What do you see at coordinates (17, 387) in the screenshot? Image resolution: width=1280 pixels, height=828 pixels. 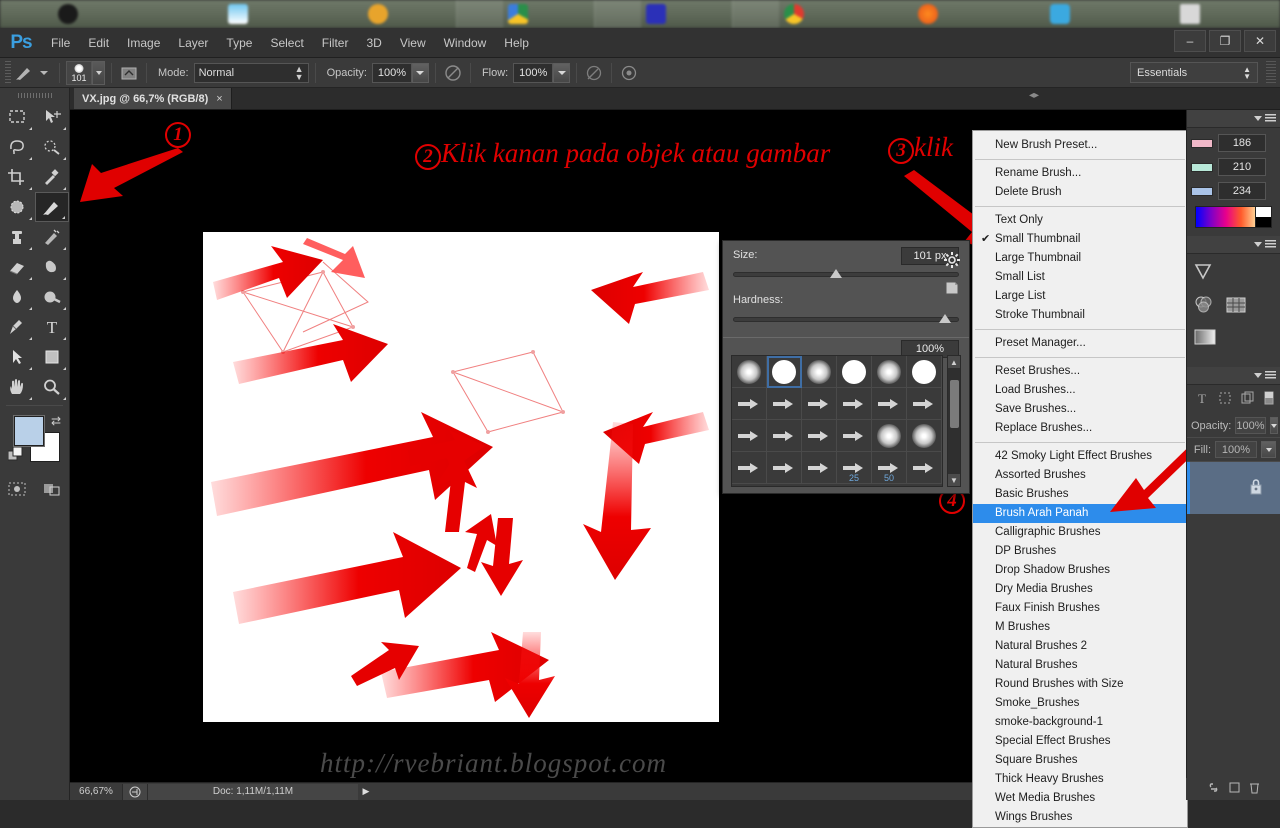 I see `hand-tool` at bounding box center [17, 387].